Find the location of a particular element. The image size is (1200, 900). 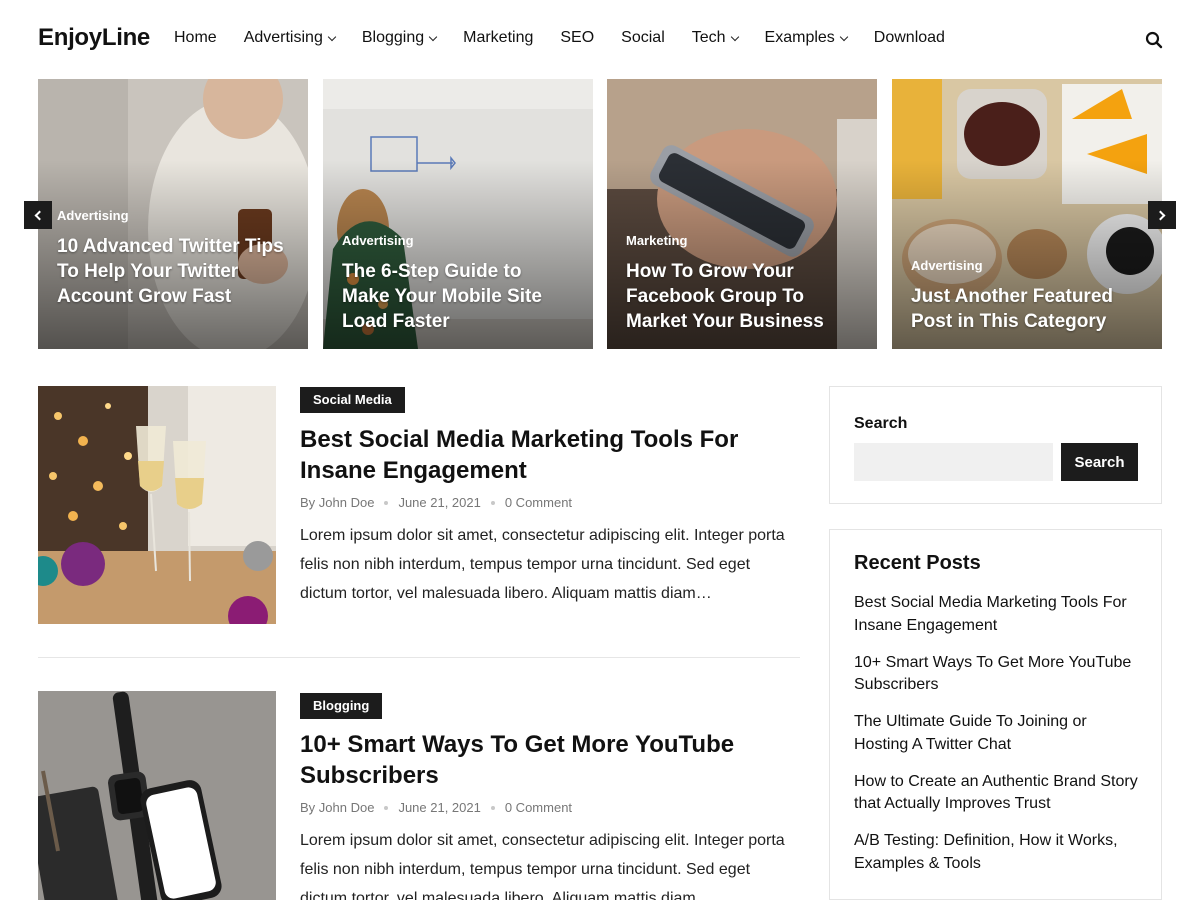

slider-prev-button is located at coordinates (38, 215).